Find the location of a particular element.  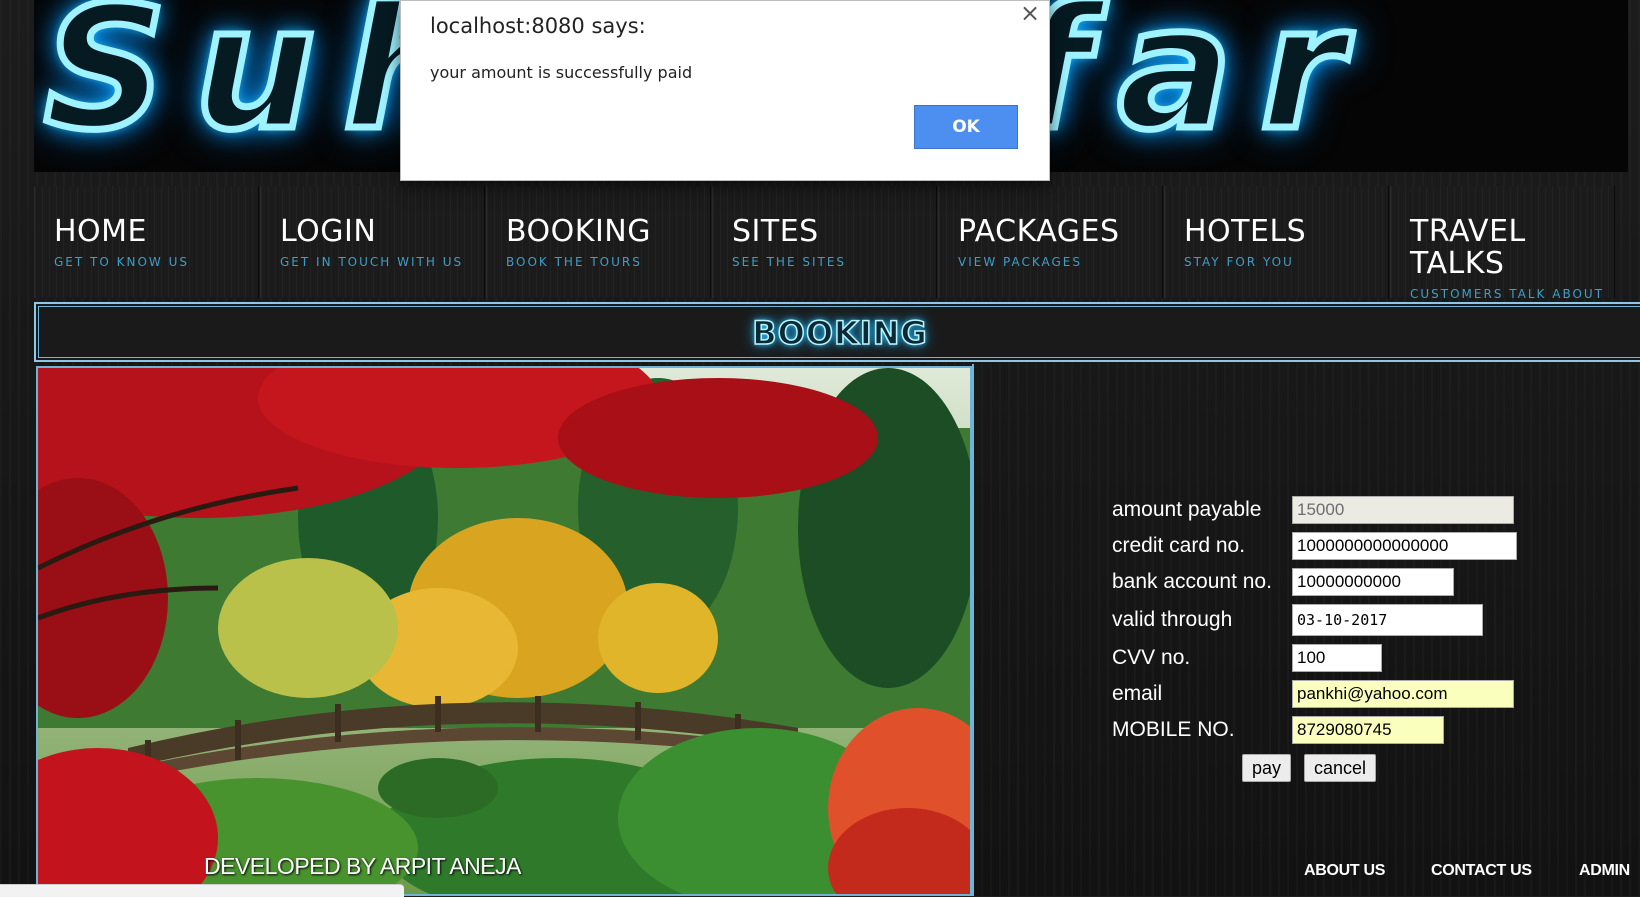

nav-title: PACKAGES is located at coordinates (1039, 231).